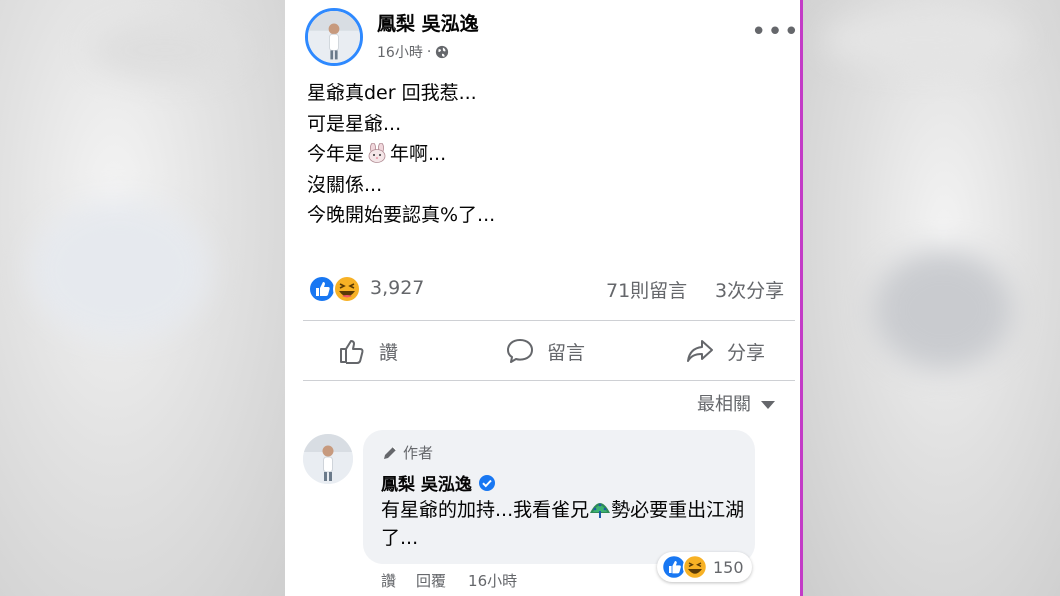 This screenshot has height=596, width=1060. What do you see at coordinates (724, 404) in the screenshot?
I see `sort-label: 最相關` at bounding box center [724, 404].